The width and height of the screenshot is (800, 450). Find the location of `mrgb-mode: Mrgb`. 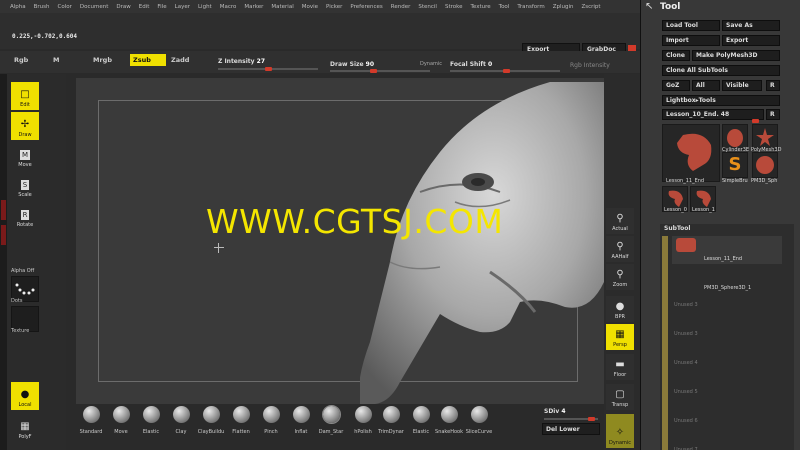

mrgb-mode: Mrgb is located at coordinates (108, 60).